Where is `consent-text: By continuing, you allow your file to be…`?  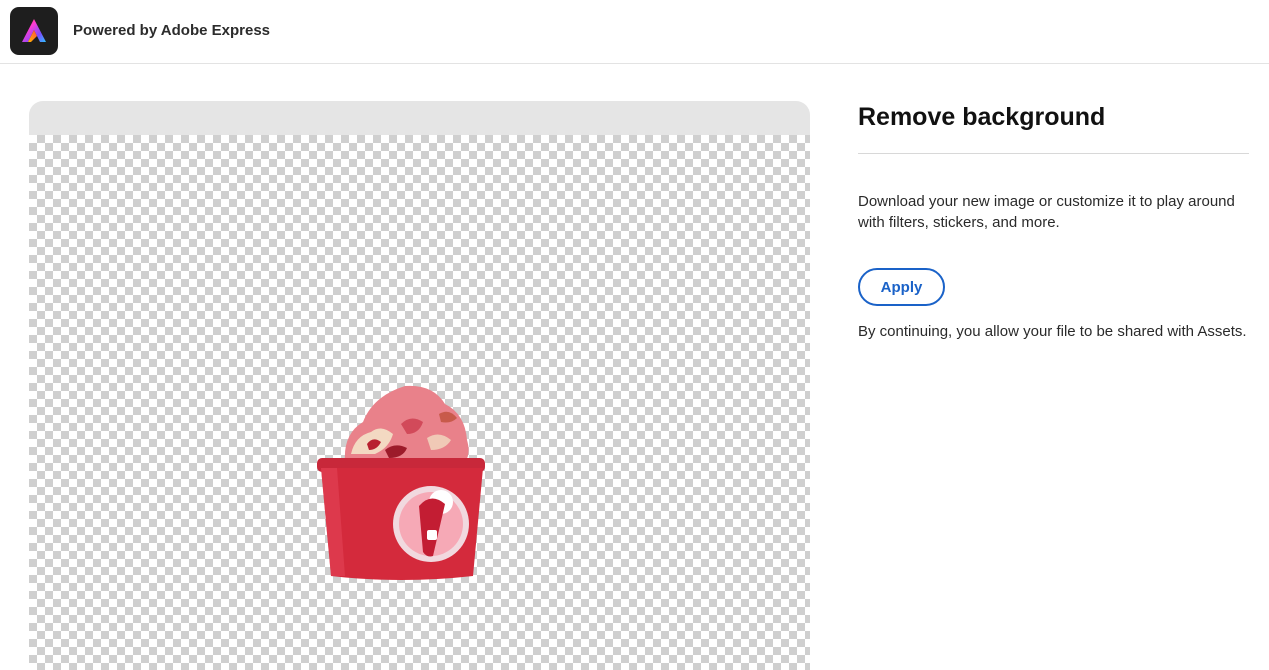
consent-text: By continuing, you allow your file to be… is located at coordinates (1052, 331).